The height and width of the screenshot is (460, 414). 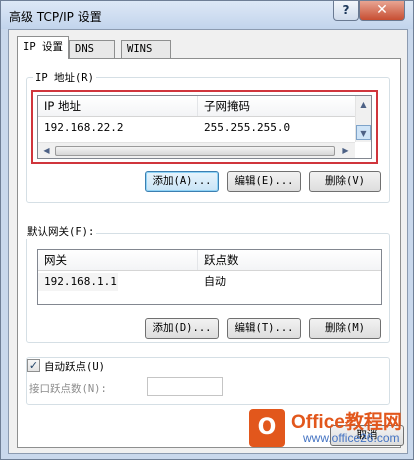 I want to click on ip-address-group-label: IP 地址(R), so click(x=64, y=77).